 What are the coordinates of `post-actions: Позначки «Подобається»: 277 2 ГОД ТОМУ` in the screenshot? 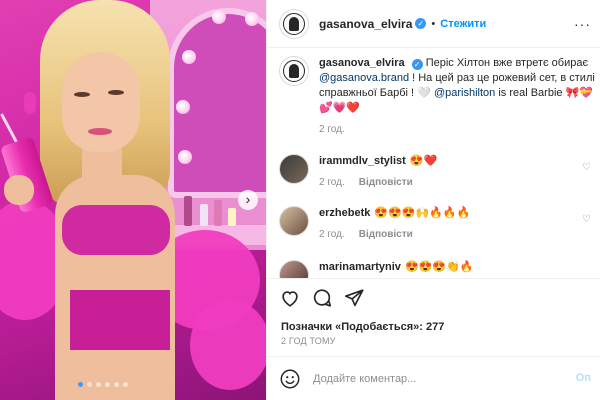 It's located at (433, 313).